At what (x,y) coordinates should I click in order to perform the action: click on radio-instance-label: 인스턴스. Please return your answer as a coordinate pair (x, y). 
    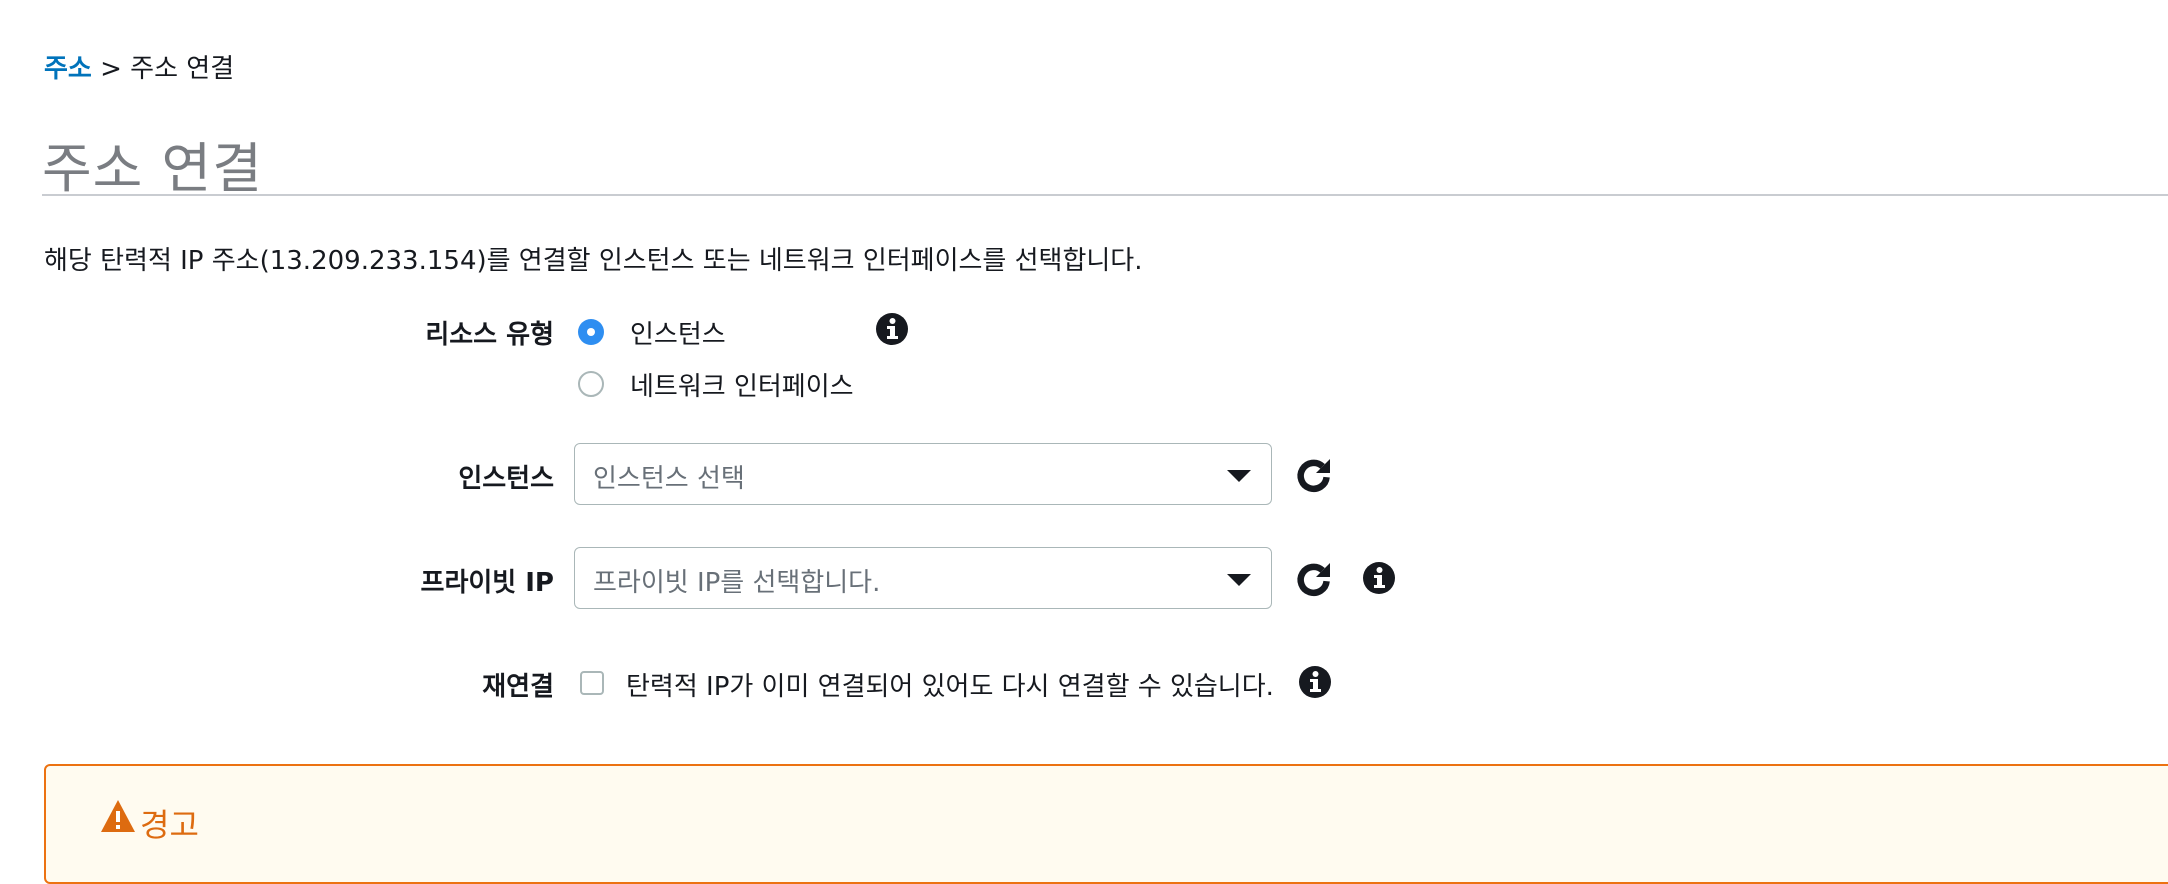
    Looking at the image, I should click on (678, 332).